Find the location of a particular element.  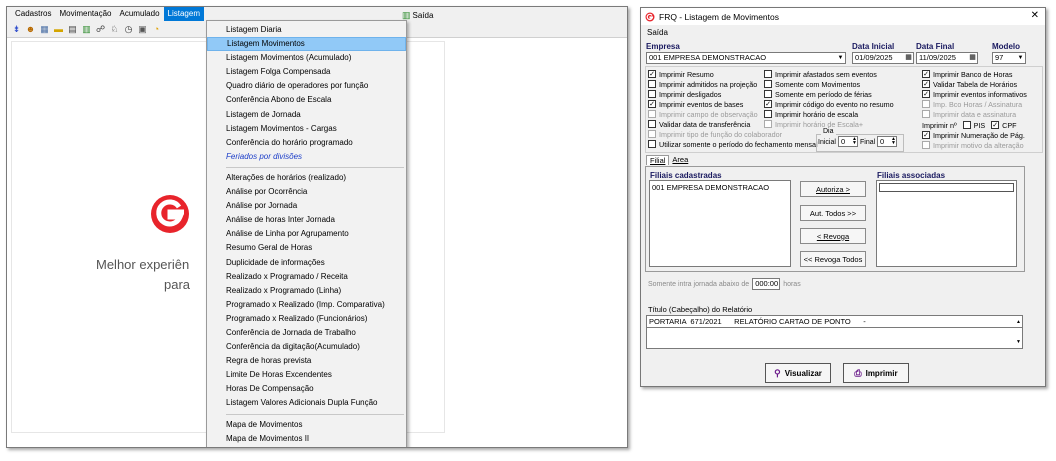

option-checkbox-row: Imprimir tipo de função do colaborador is located at coordinates (733, 134).